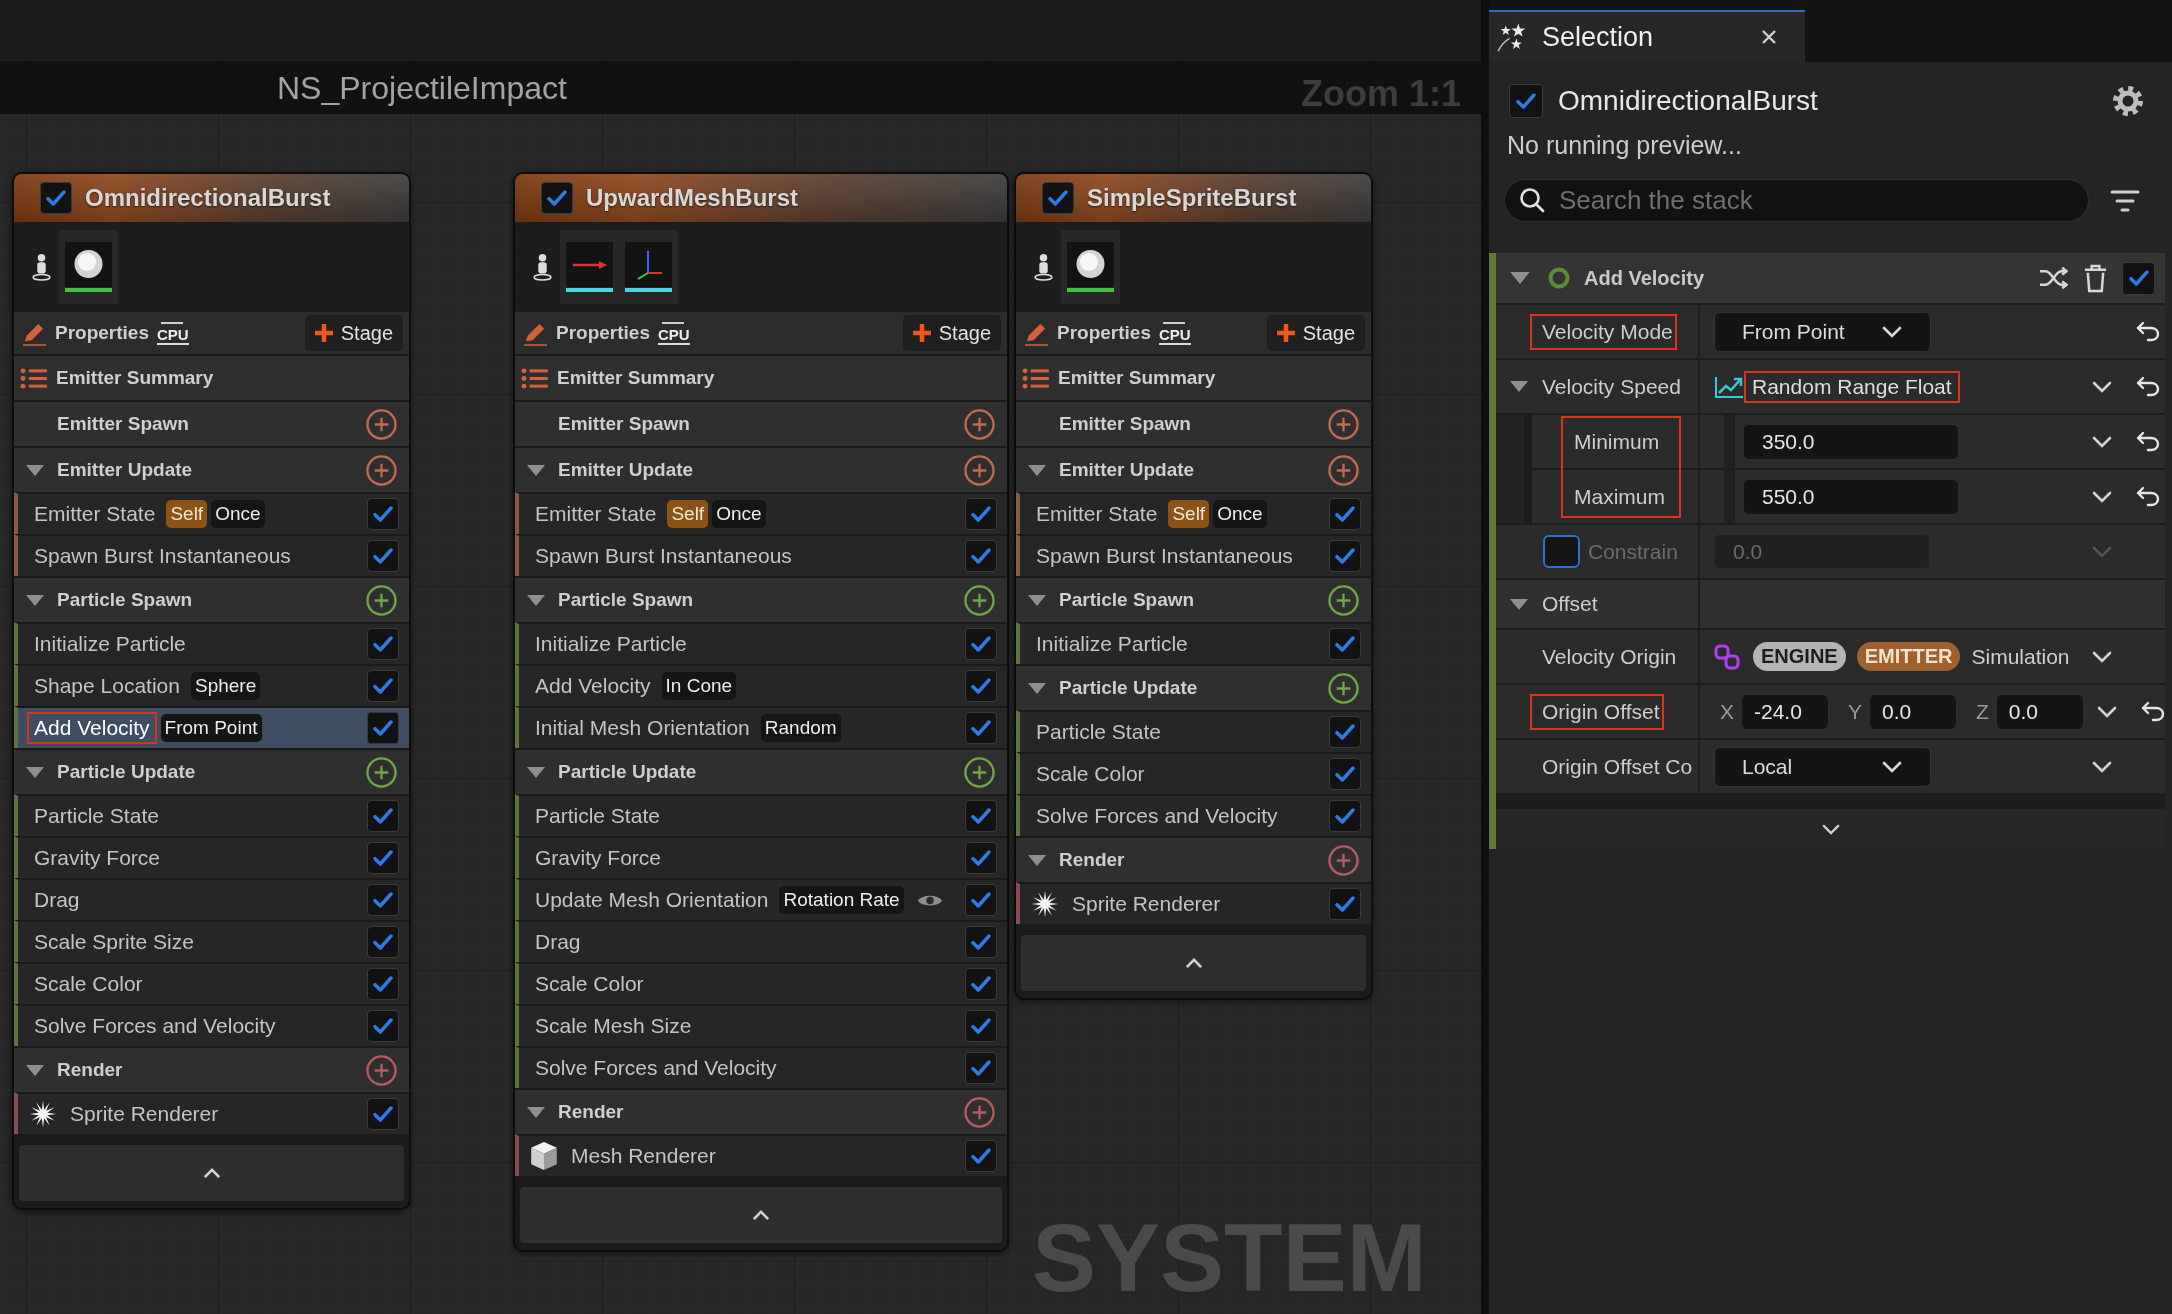 The image size is (2172, 1314). What do you see at coordinates (761, 899) in the screenshot?
I see `module-row: Update Mesh Orientation Rotation Rate` at bounding box center [761, 899].